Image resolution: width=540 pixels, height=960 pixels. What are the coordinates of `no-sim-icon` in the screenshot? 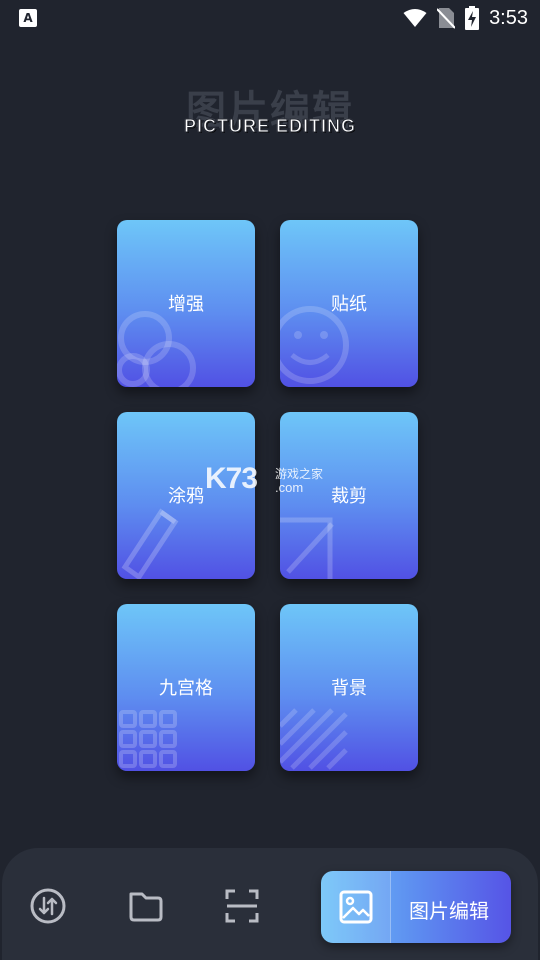 It's located at (446, 18).